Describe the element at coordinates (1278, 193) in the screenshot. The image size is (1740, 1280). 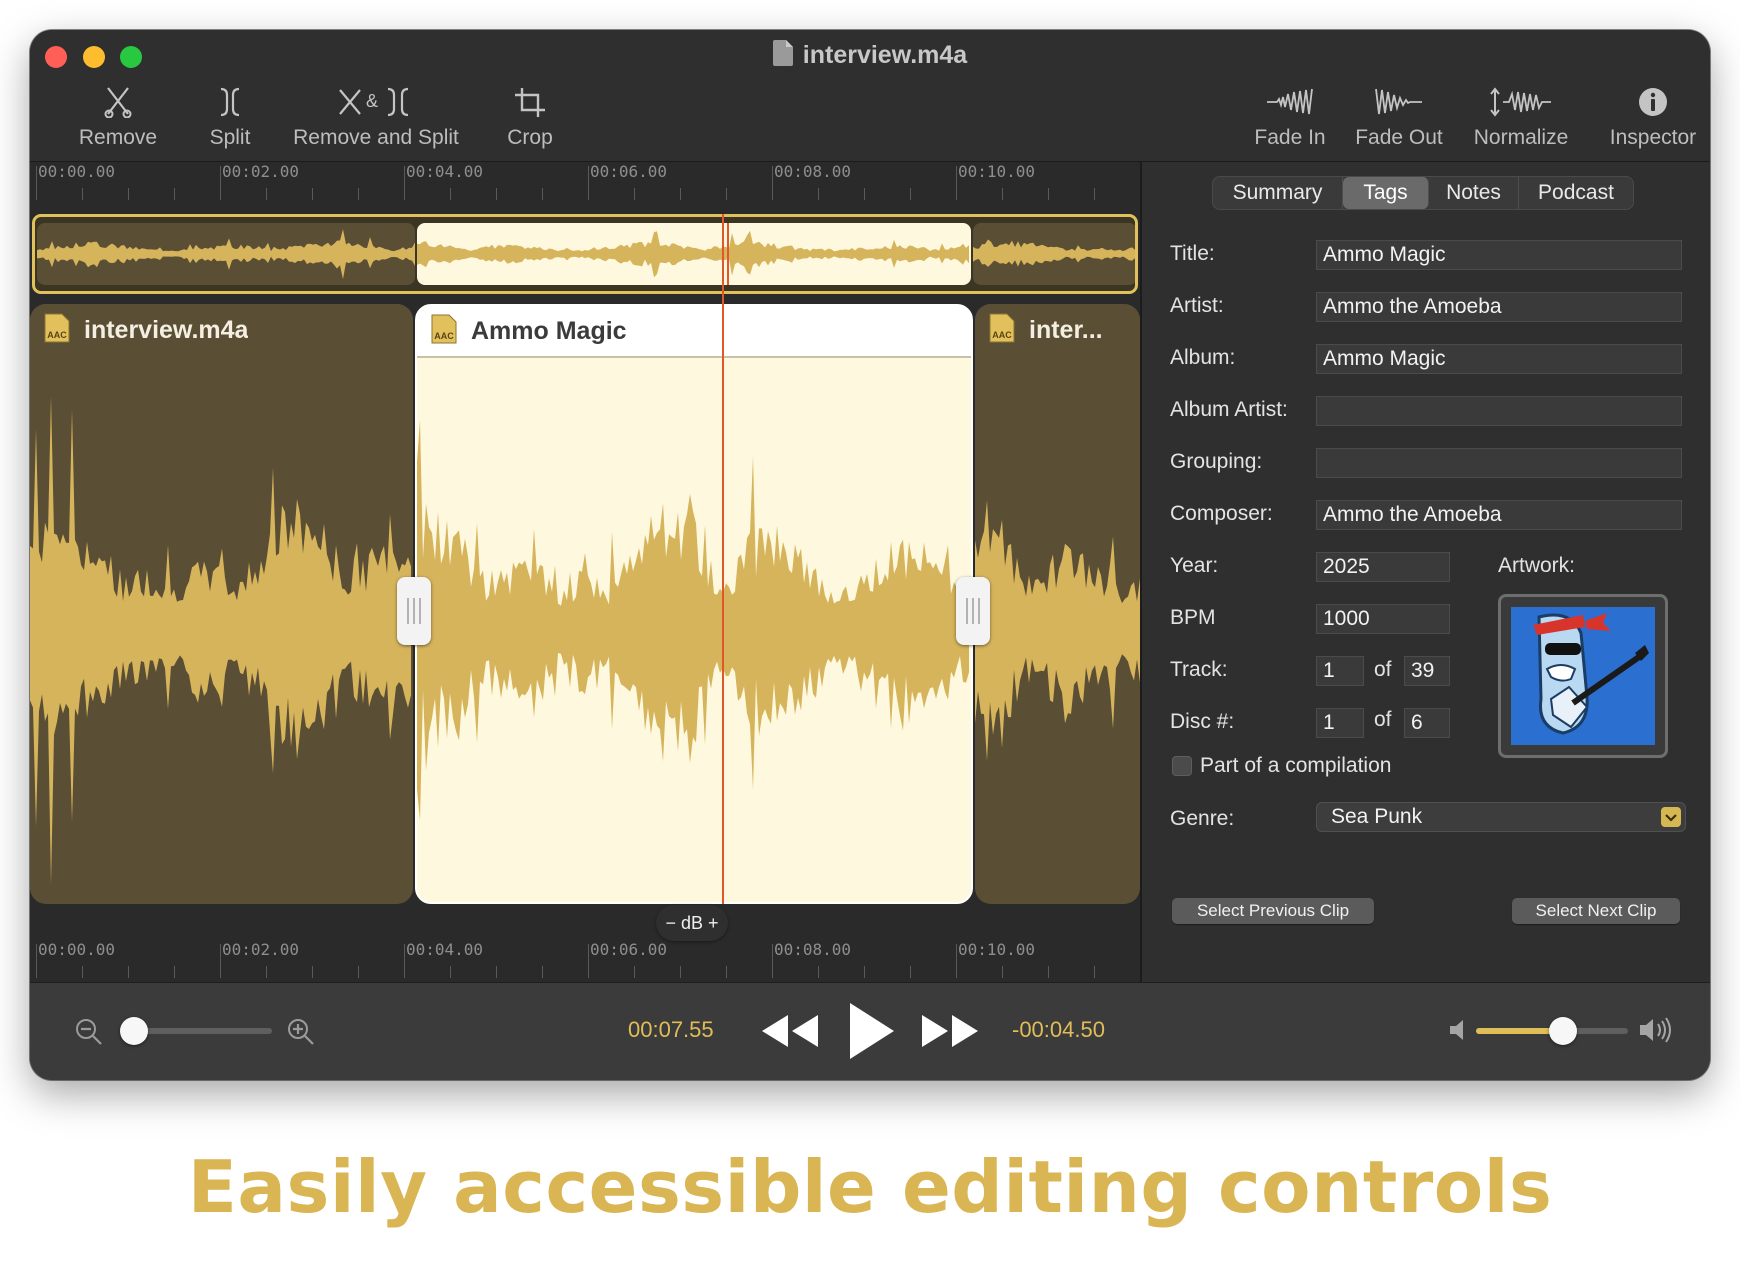
I see `tab-summary: Summary` at that location.